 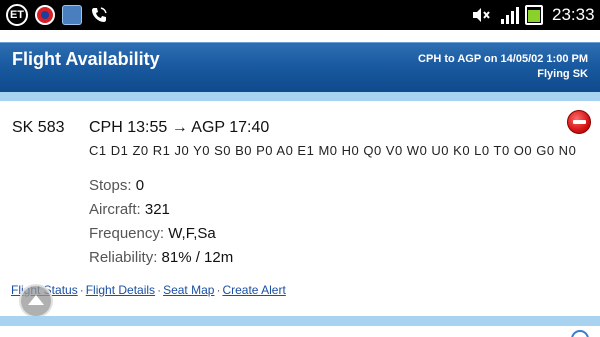 I want to click on record-icon, so click(x=45, y=15).